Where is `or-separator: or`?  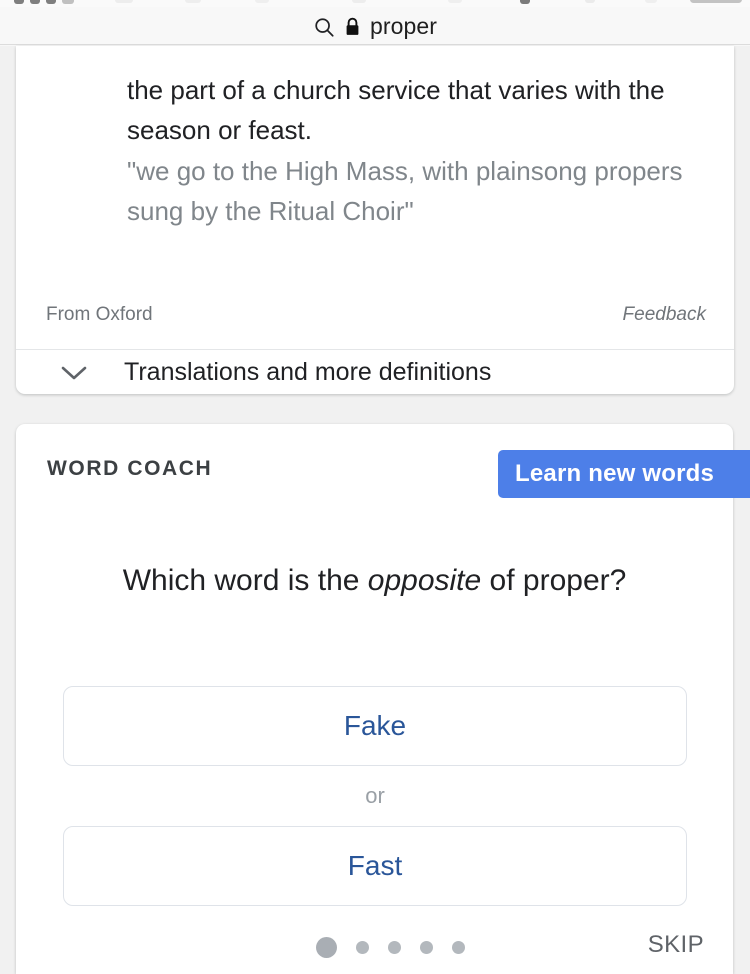 or-separator: or is located at coordinates (375, 795).